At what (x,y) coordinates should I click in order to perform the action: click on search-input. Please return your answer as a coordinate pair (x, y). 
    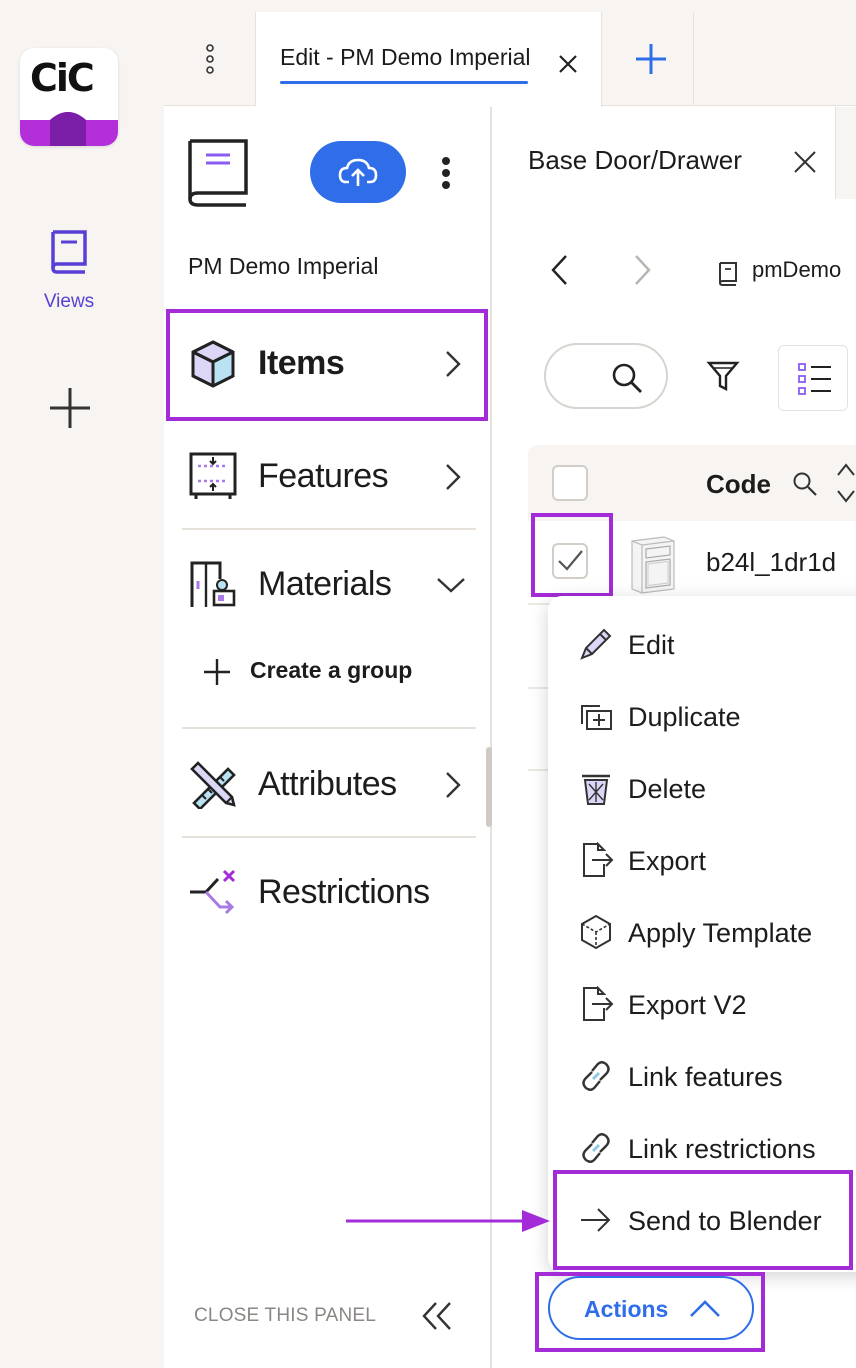
    Looking at the image, I should click on (606, 376).